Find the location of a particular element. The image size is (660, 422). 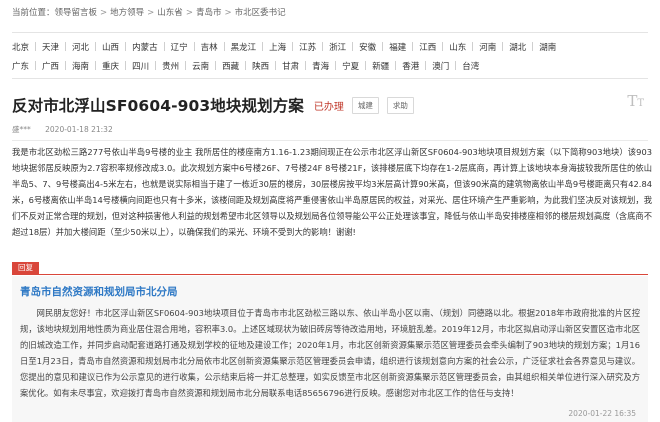

region-link: 山东 is located at coordinates (457, 47).